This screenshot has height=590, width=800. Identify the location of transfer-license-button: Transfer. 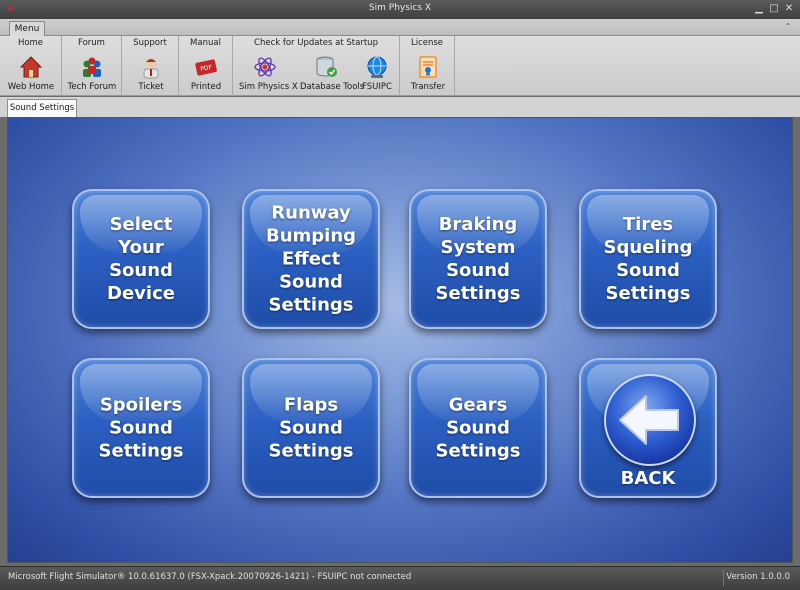
(428, 73).